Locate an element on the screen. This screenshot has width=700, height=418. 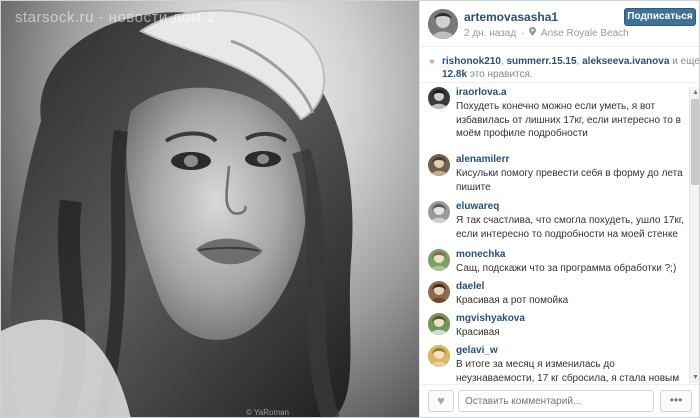
comment-username: gelavi_w is located at coordinates (477, 350).